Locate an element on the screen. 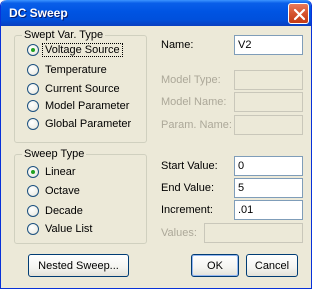  radio-linear: Linear is located at coordinates (51, 172).